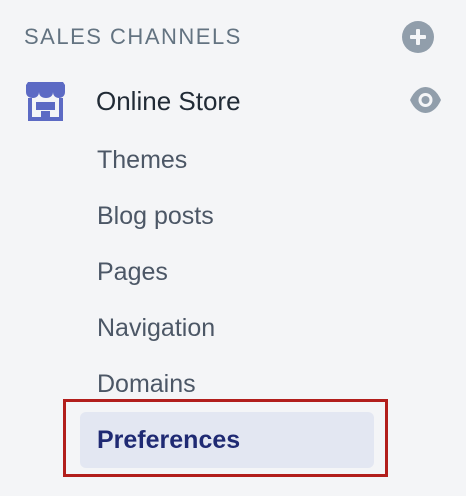 The height and width of the screenshot is (496, 466). I want to click on plus-circle-icon, so click(418, 37).